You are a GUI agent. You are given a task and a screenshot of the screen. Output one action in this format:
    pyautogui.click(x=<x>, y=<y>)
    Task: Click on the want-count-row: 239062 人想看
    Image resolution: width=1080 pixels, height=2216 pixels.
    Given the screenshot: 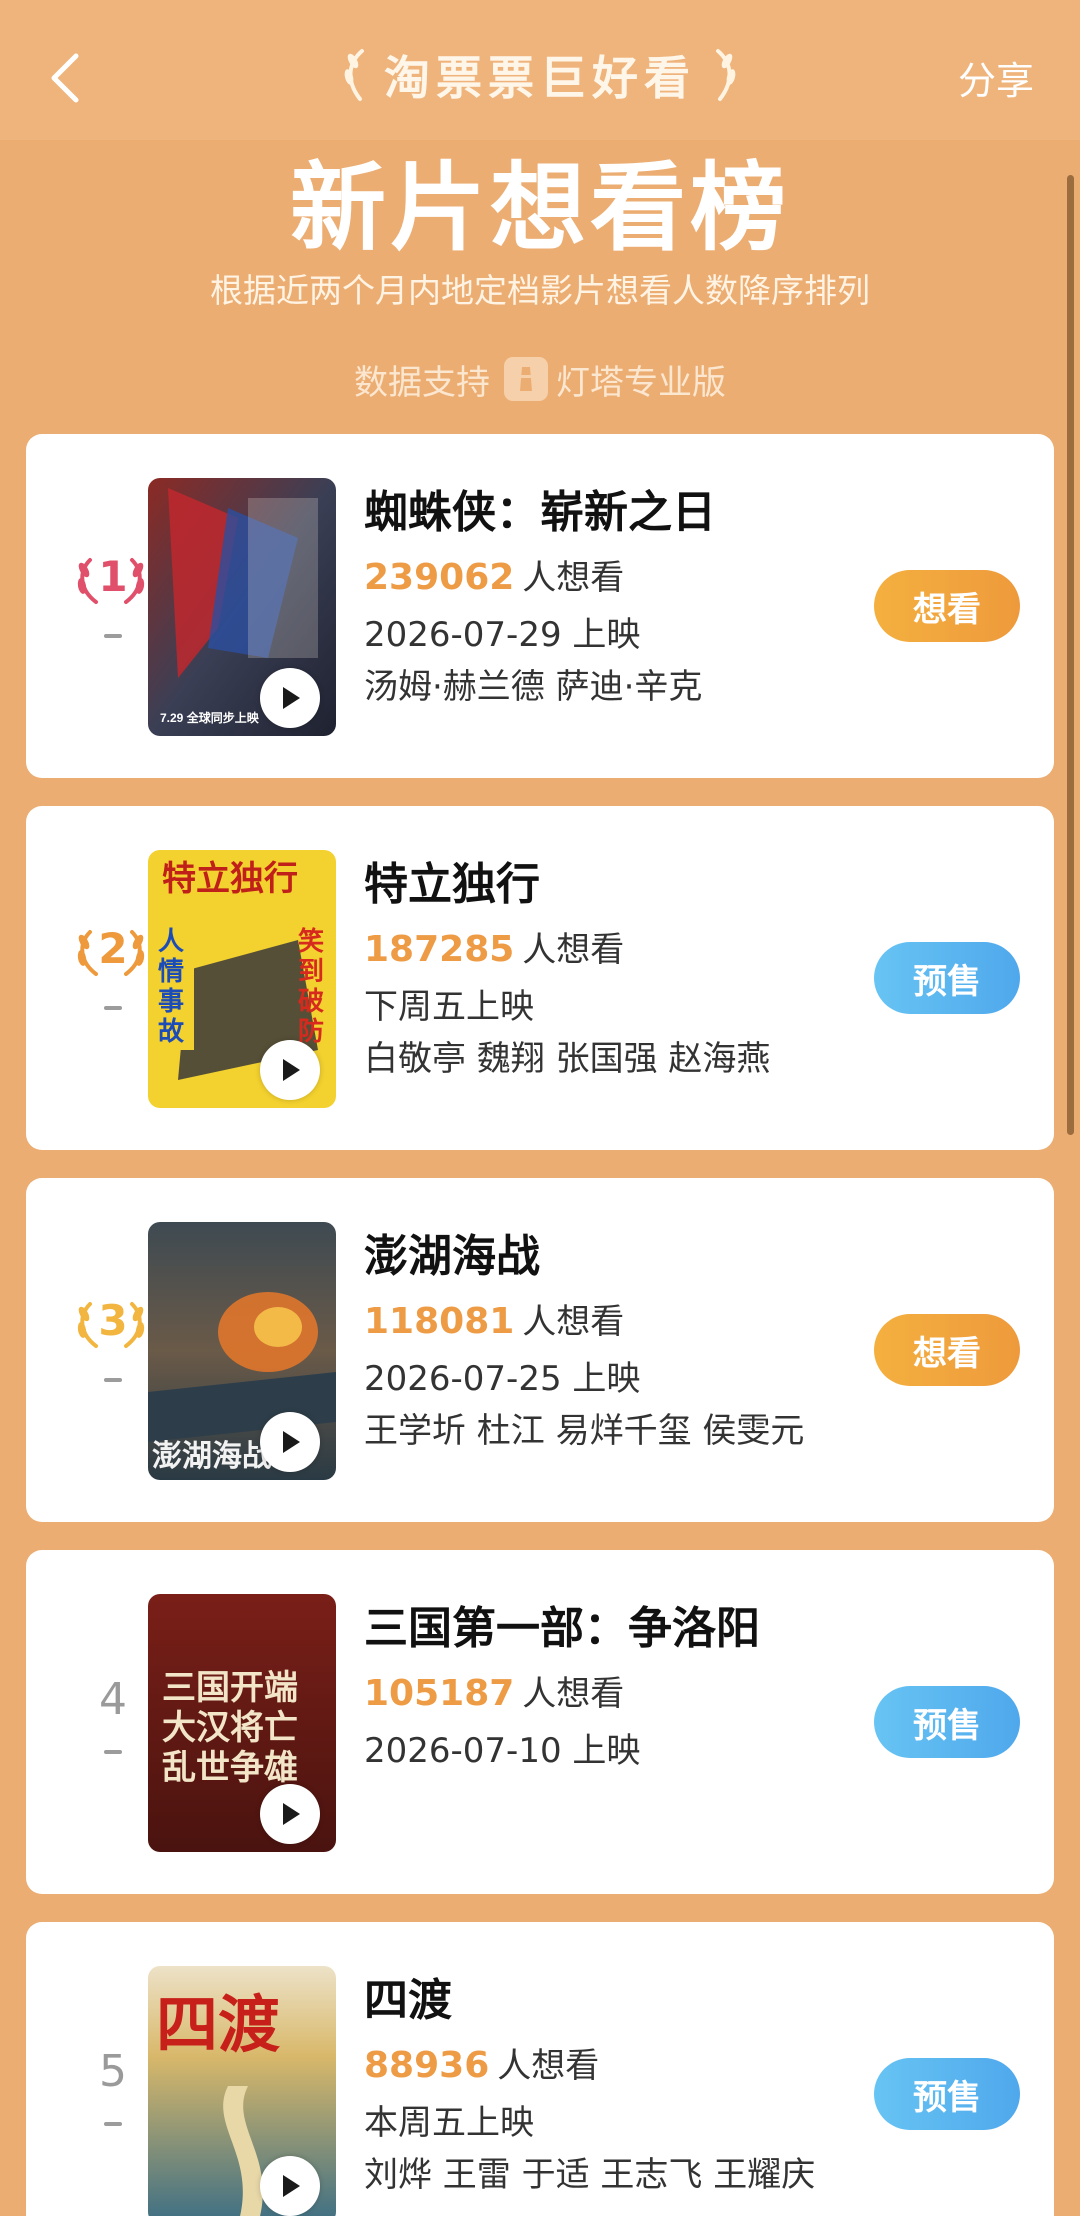 What is the action you would take?
    pyautogui.click(x=614, y=578)
    